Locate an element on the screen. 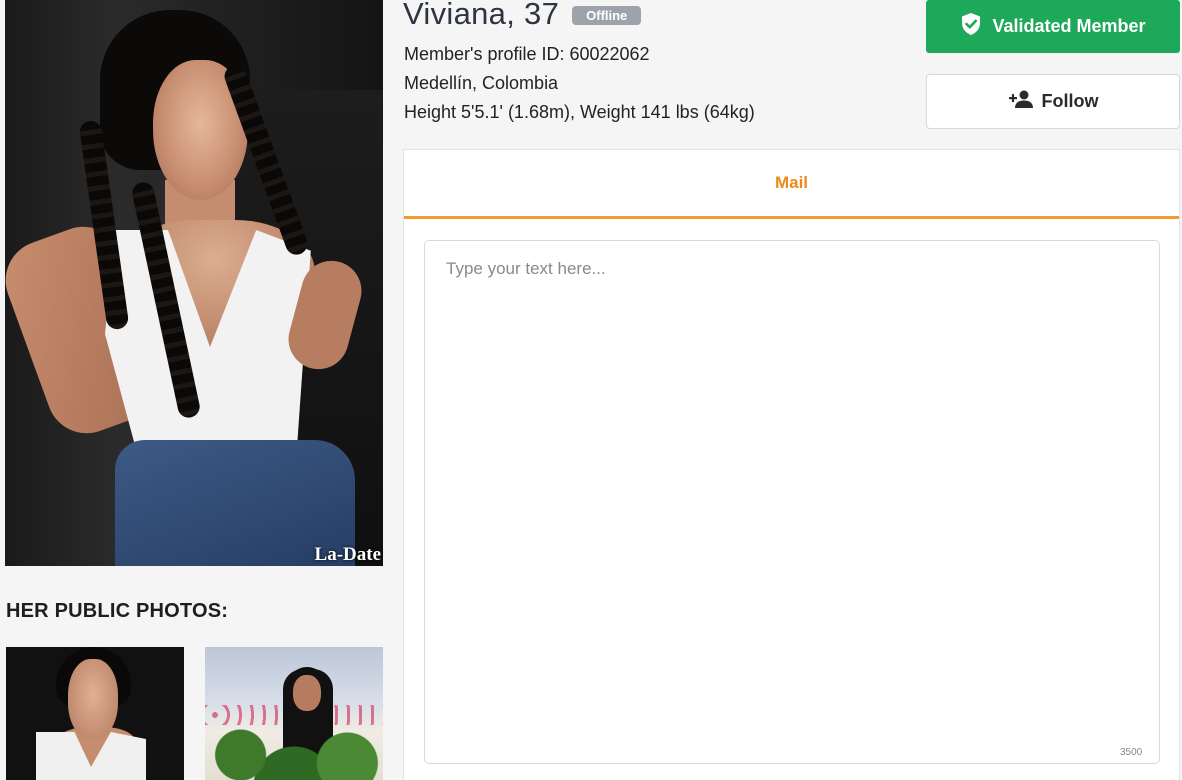 This screenshot has width=1182, height=780. status-badge: Offline is located at coordinates (607, 15).